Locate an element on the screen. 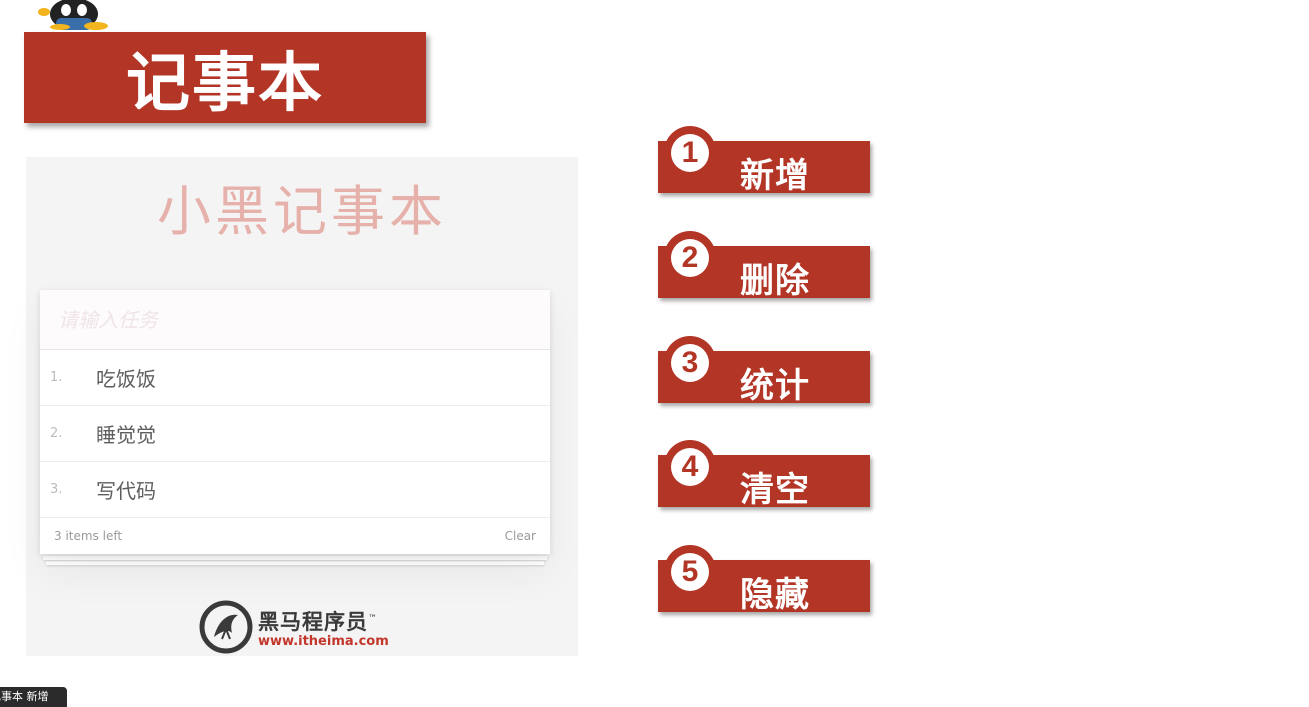 The width and height of the screenshot is (1309, 707). todo-app-heading: 小黑记事本 is located at coordinates (302, 211).